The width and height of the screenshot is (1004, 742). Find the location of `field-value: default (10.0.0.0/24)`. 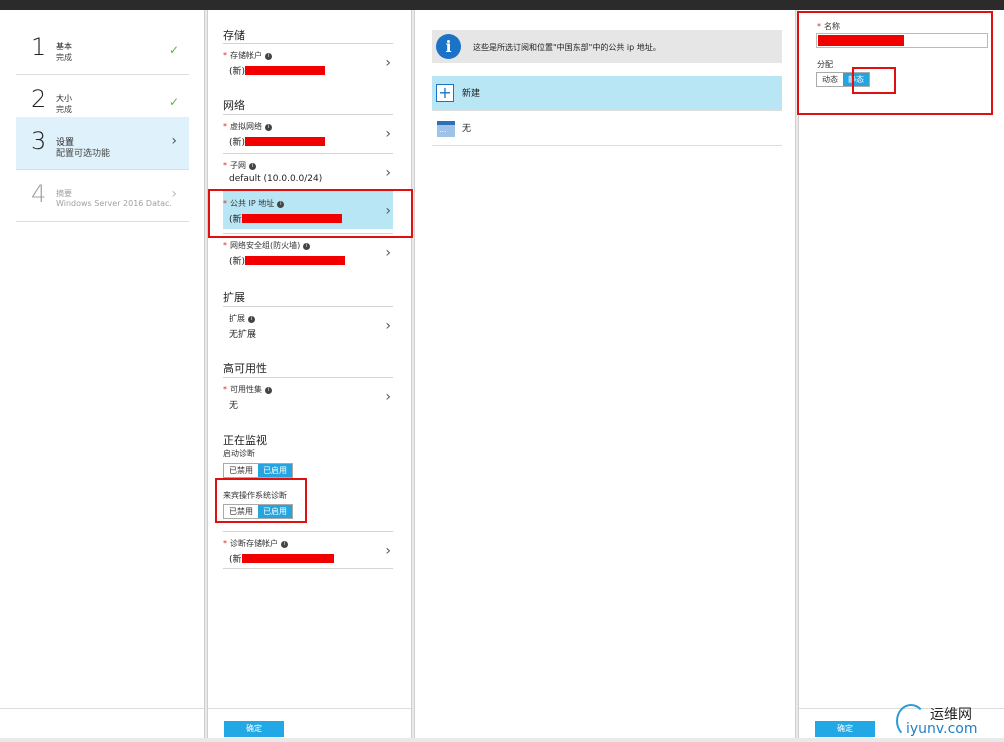

field-value: default (10.0.0.0/24) is located at coordinates (276, 179).